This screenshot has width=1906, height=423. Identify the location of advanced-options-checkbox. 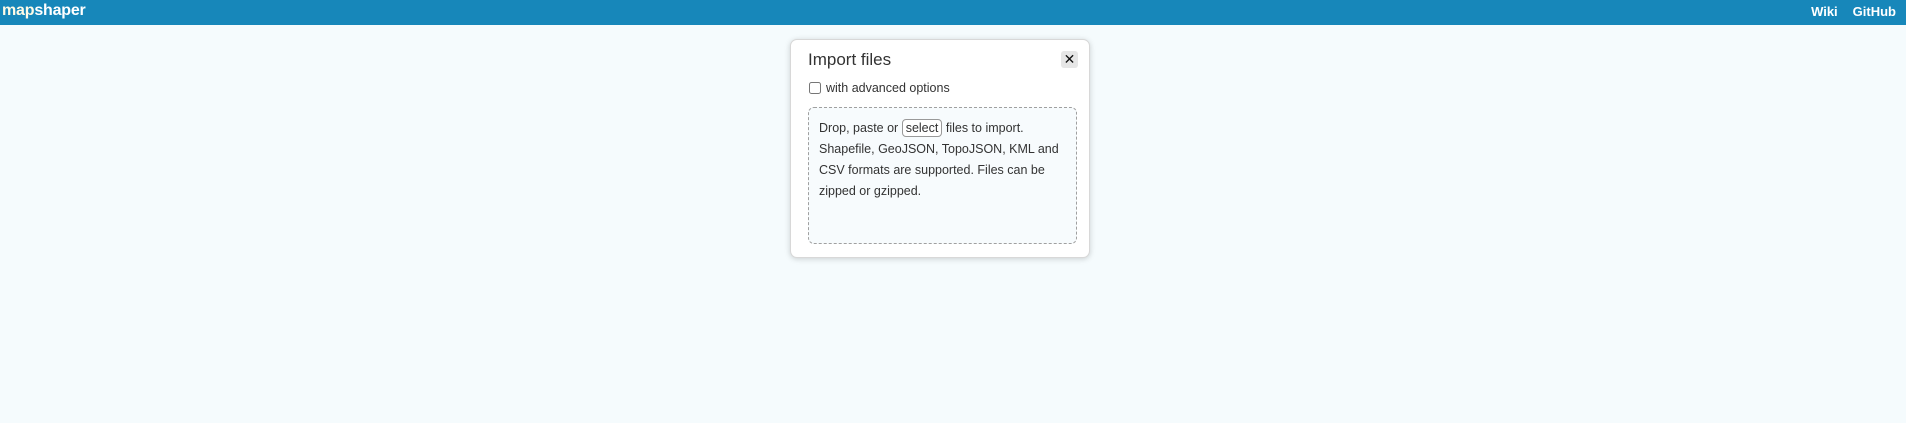
(815, 88).